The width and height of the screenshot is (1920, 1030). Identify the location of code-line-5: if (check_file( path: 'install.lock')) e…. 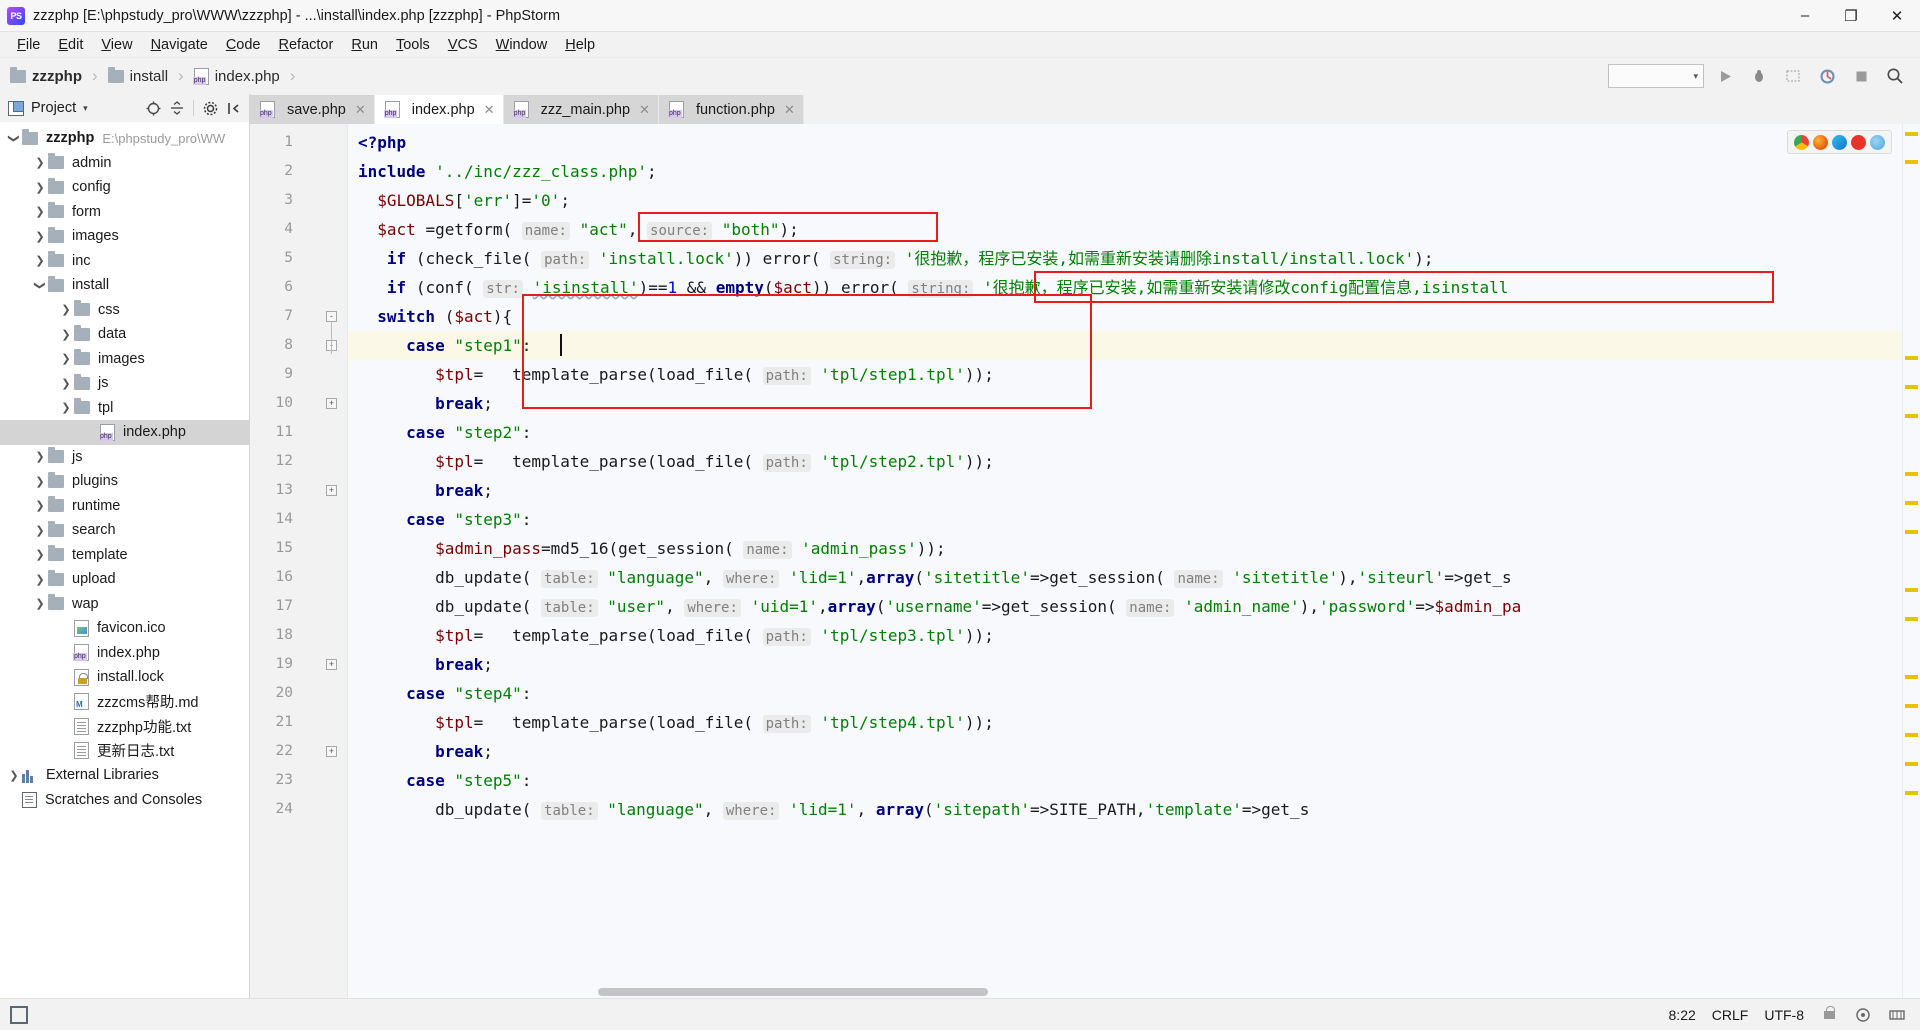
(896, 258).